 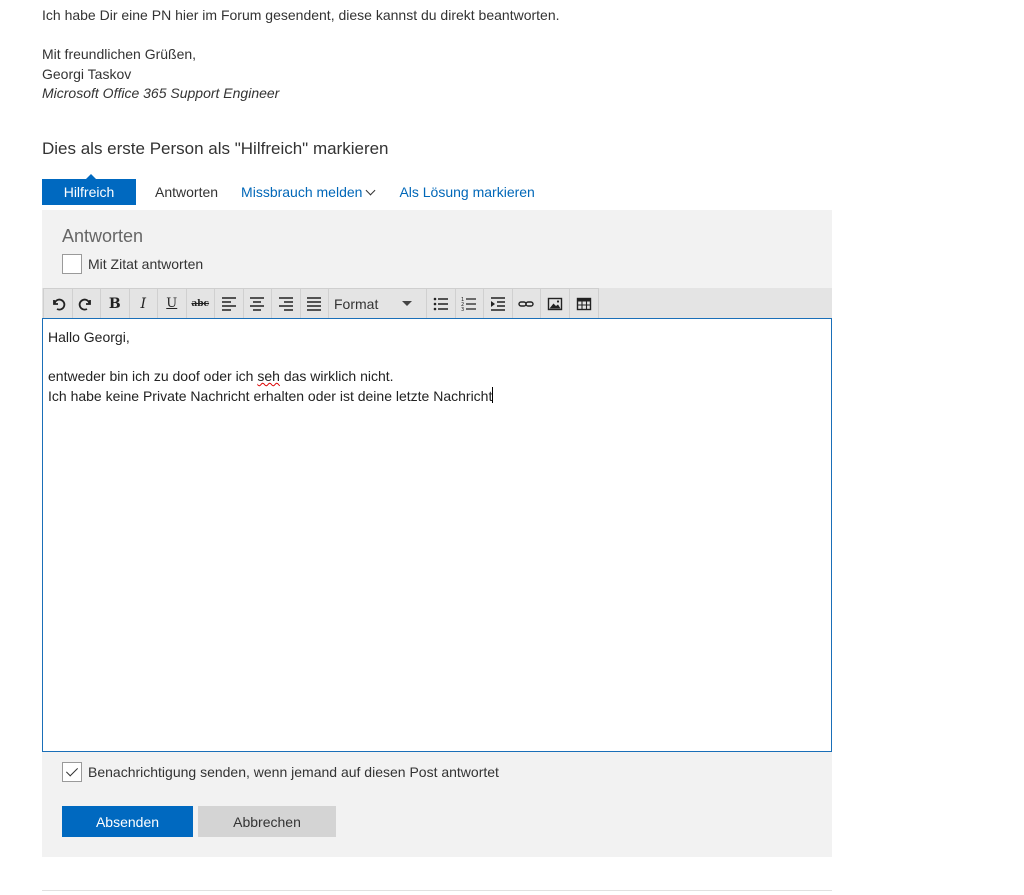 I want to click on undo-icon, so click(x=59, y=304).